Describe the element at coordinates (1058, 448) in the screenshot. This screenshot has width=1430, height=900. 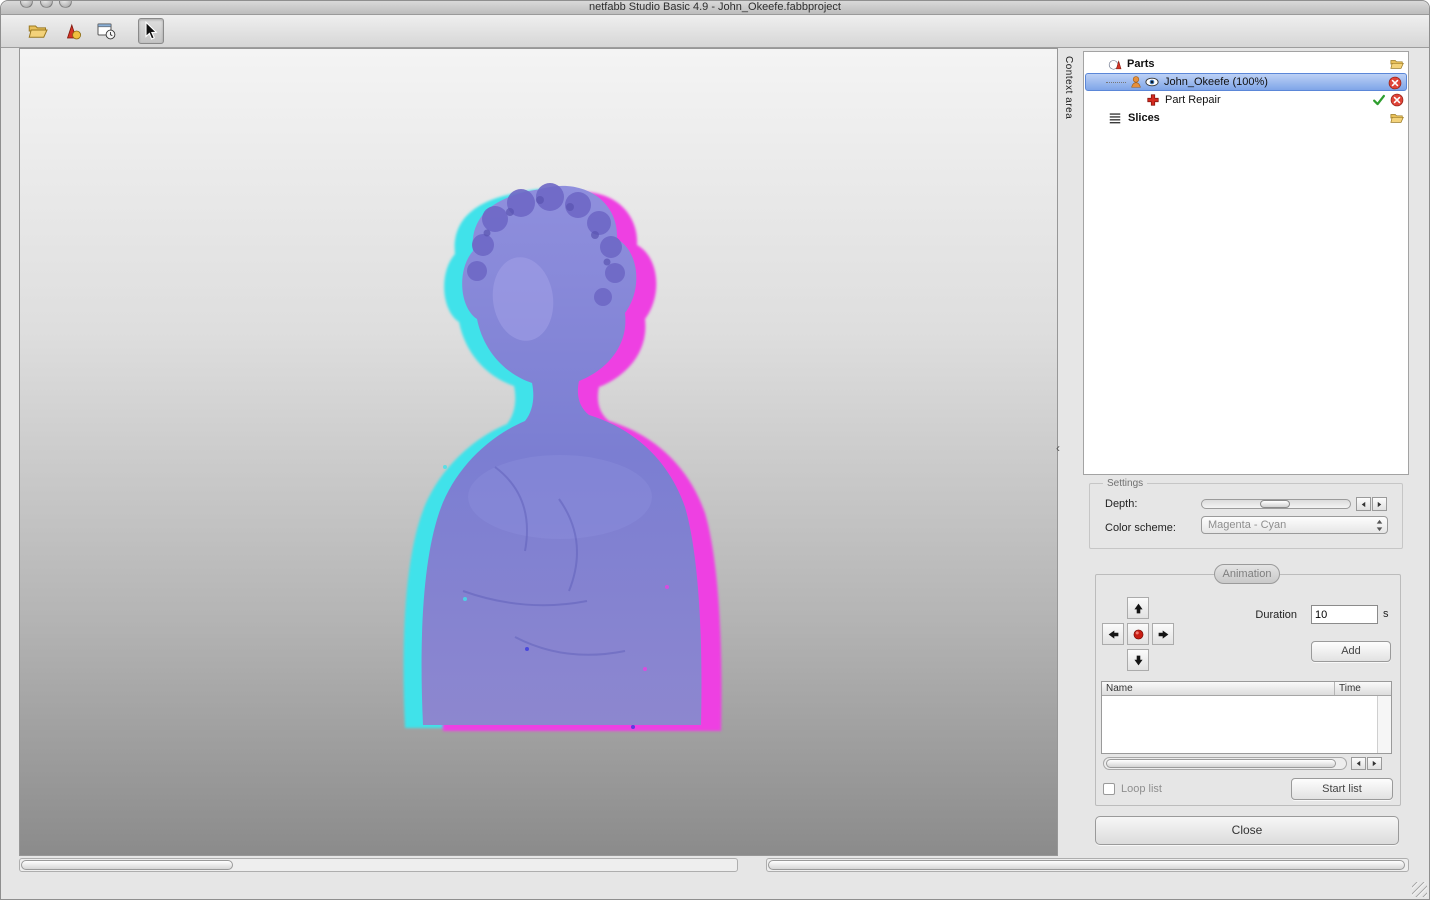
I see `panel-collapse-handle: ‹` at that location.